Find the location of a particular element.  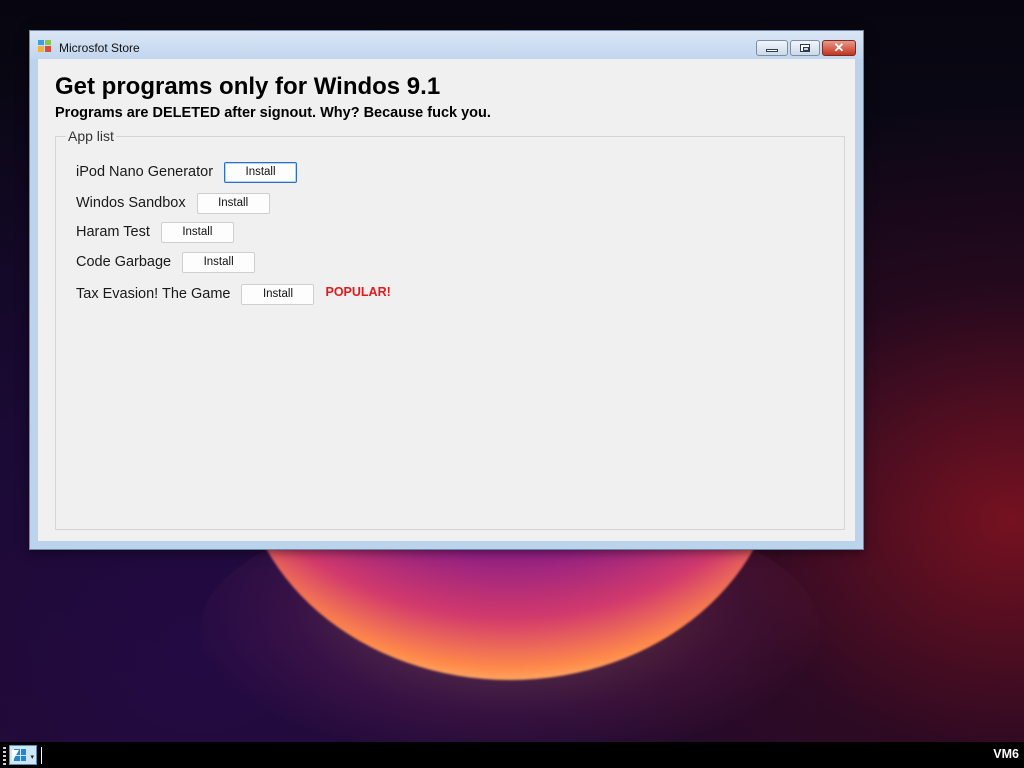

close-button: ✕ is located at coordinates (839, 48).